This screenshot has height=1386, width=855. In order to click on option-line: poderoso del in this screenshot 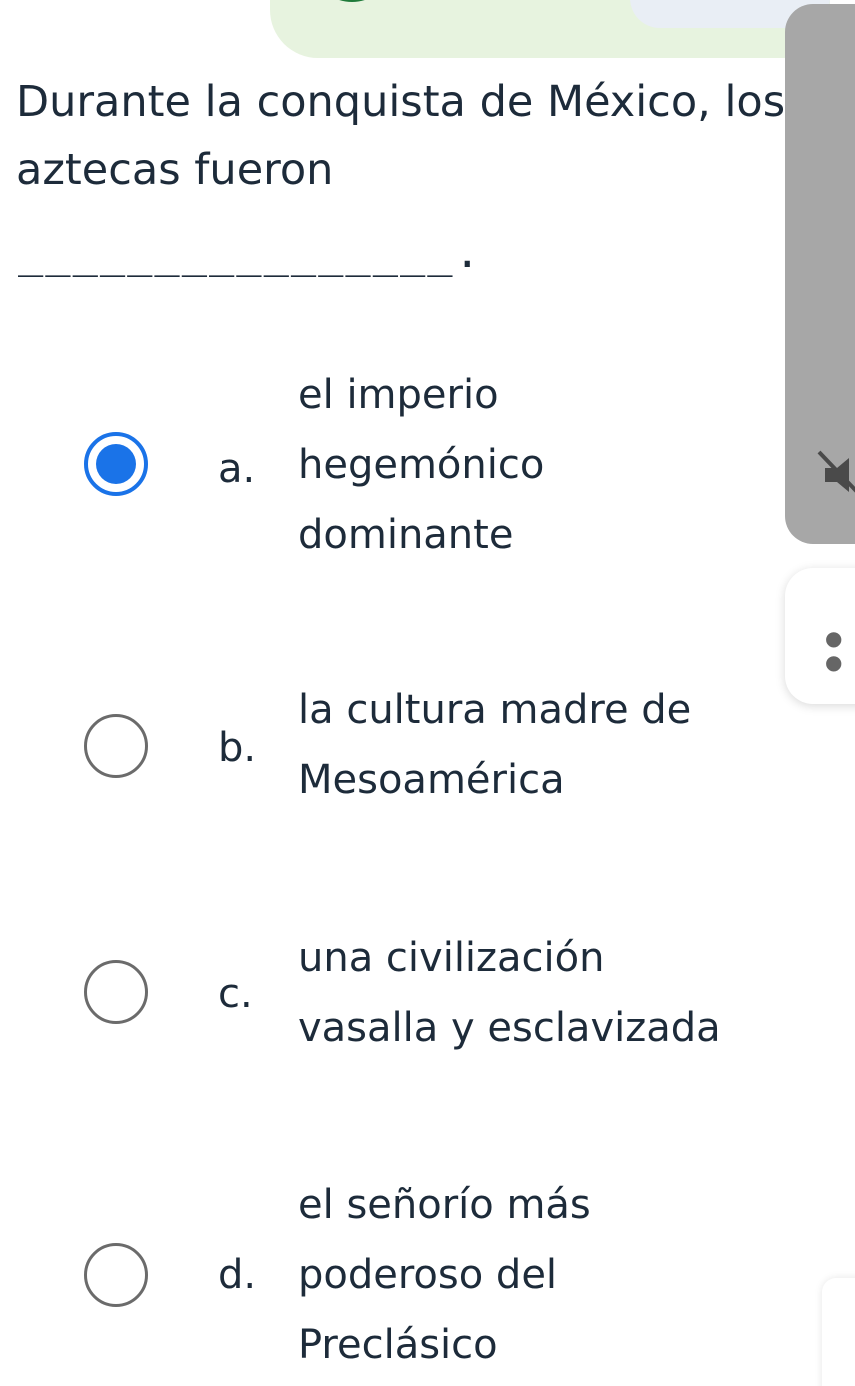, I will do `click(428, 1275)`.